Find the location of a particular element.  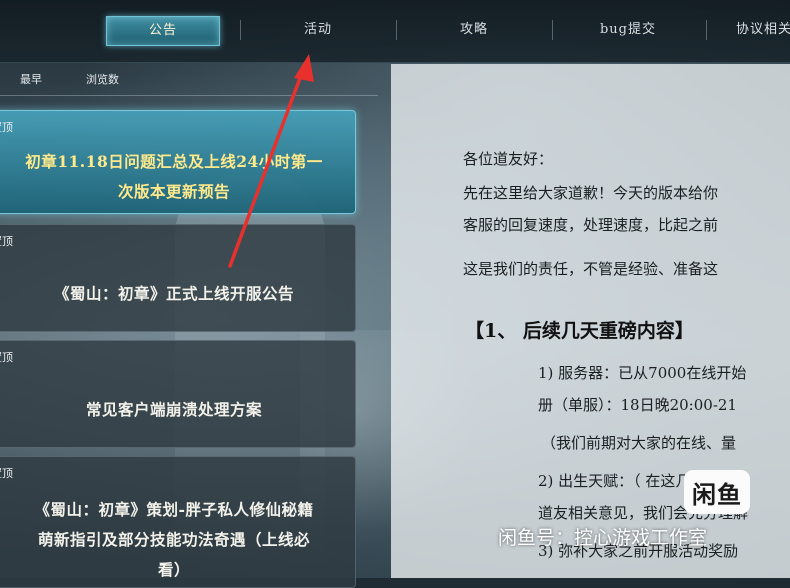

article-text: 这是我们的责任，不管是经验、准备这 is located at coordinates (591, 269).